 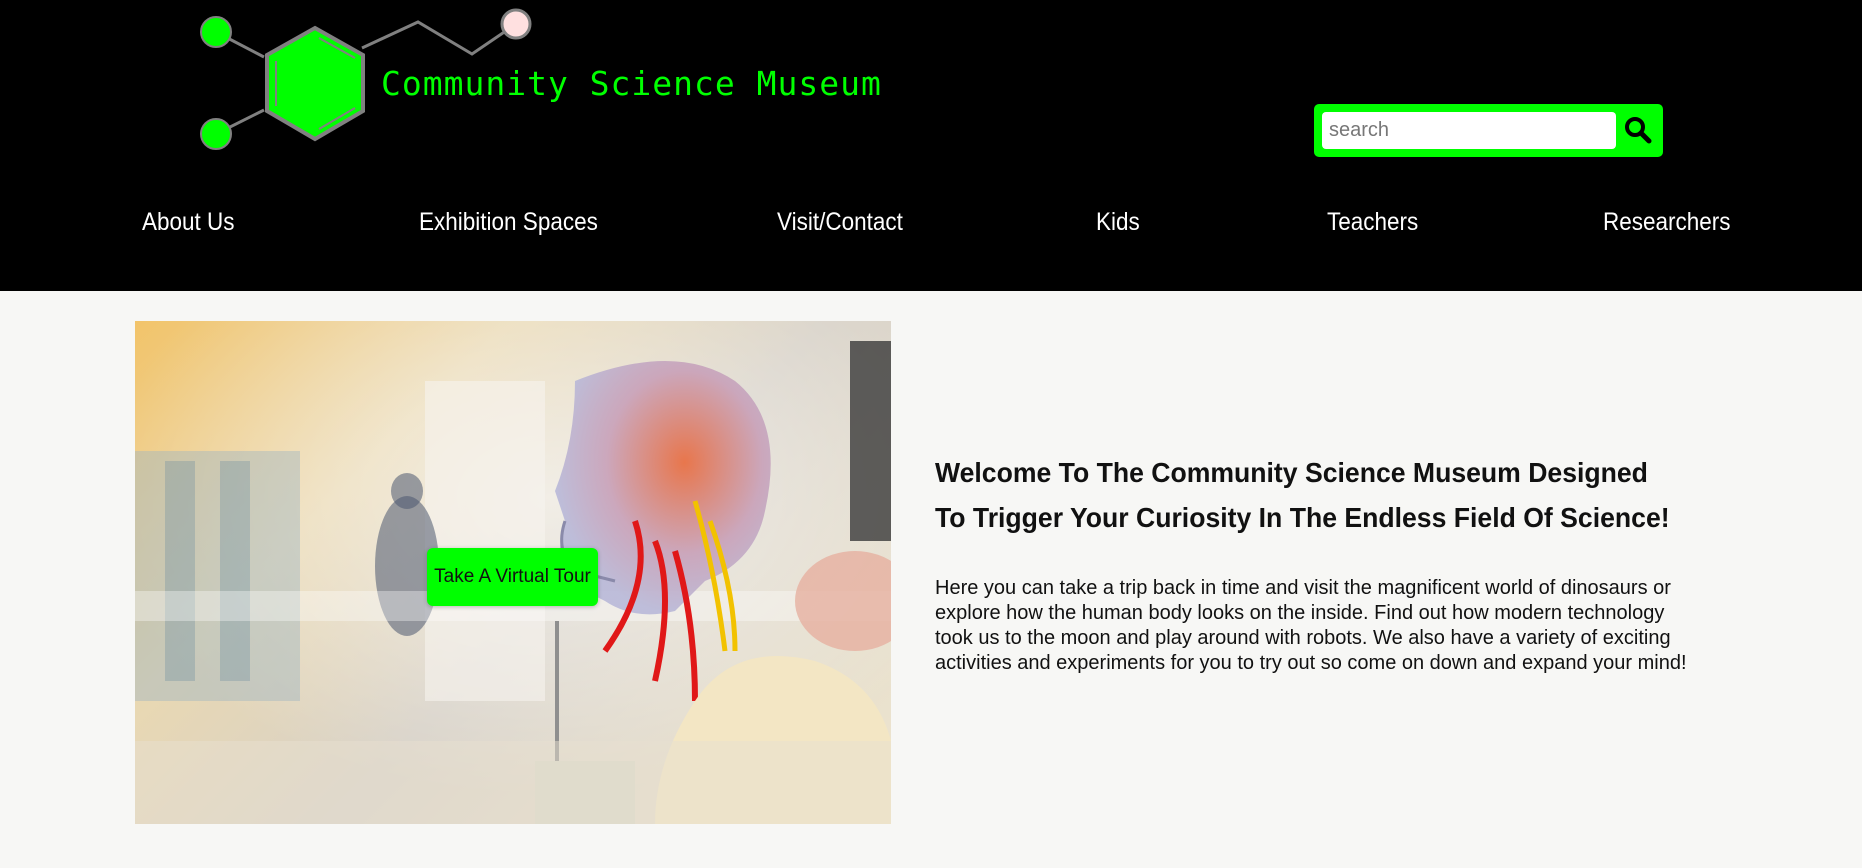 I want to click on virtual-tour-button: Take A Virtual Tour, so click(x=512, y=577).